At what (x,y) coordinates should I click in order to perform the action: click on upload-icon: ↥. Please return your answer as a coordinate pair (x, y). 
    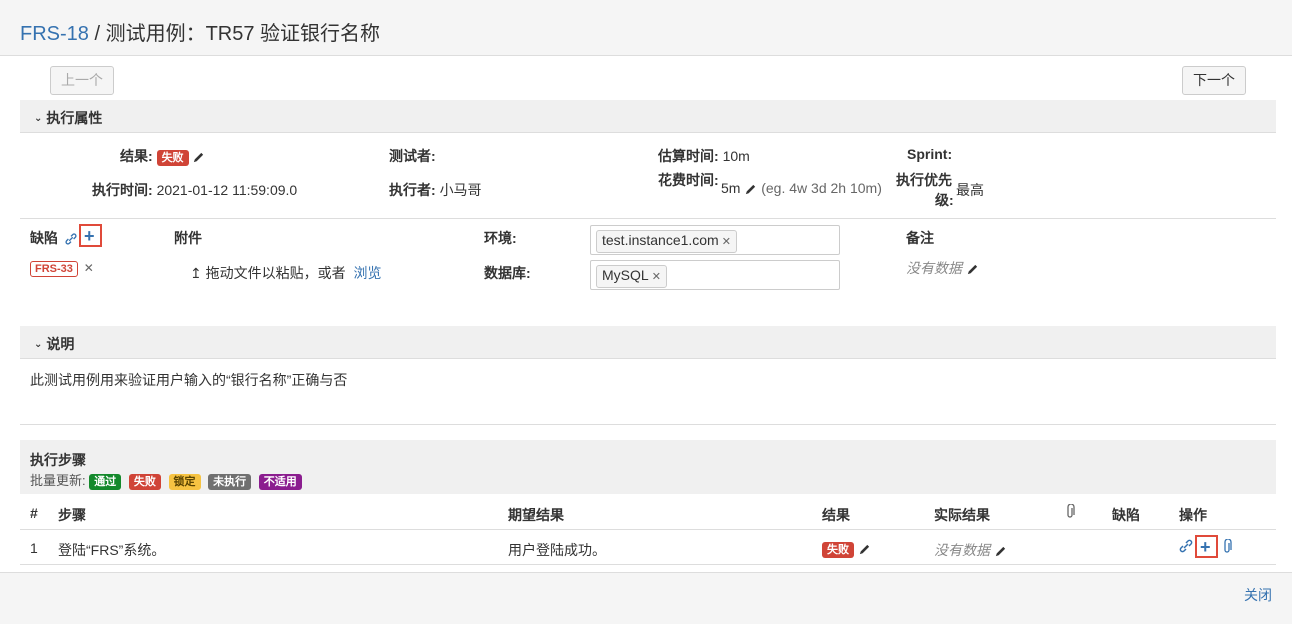
    Looking at the image, I should click on (196, 273).